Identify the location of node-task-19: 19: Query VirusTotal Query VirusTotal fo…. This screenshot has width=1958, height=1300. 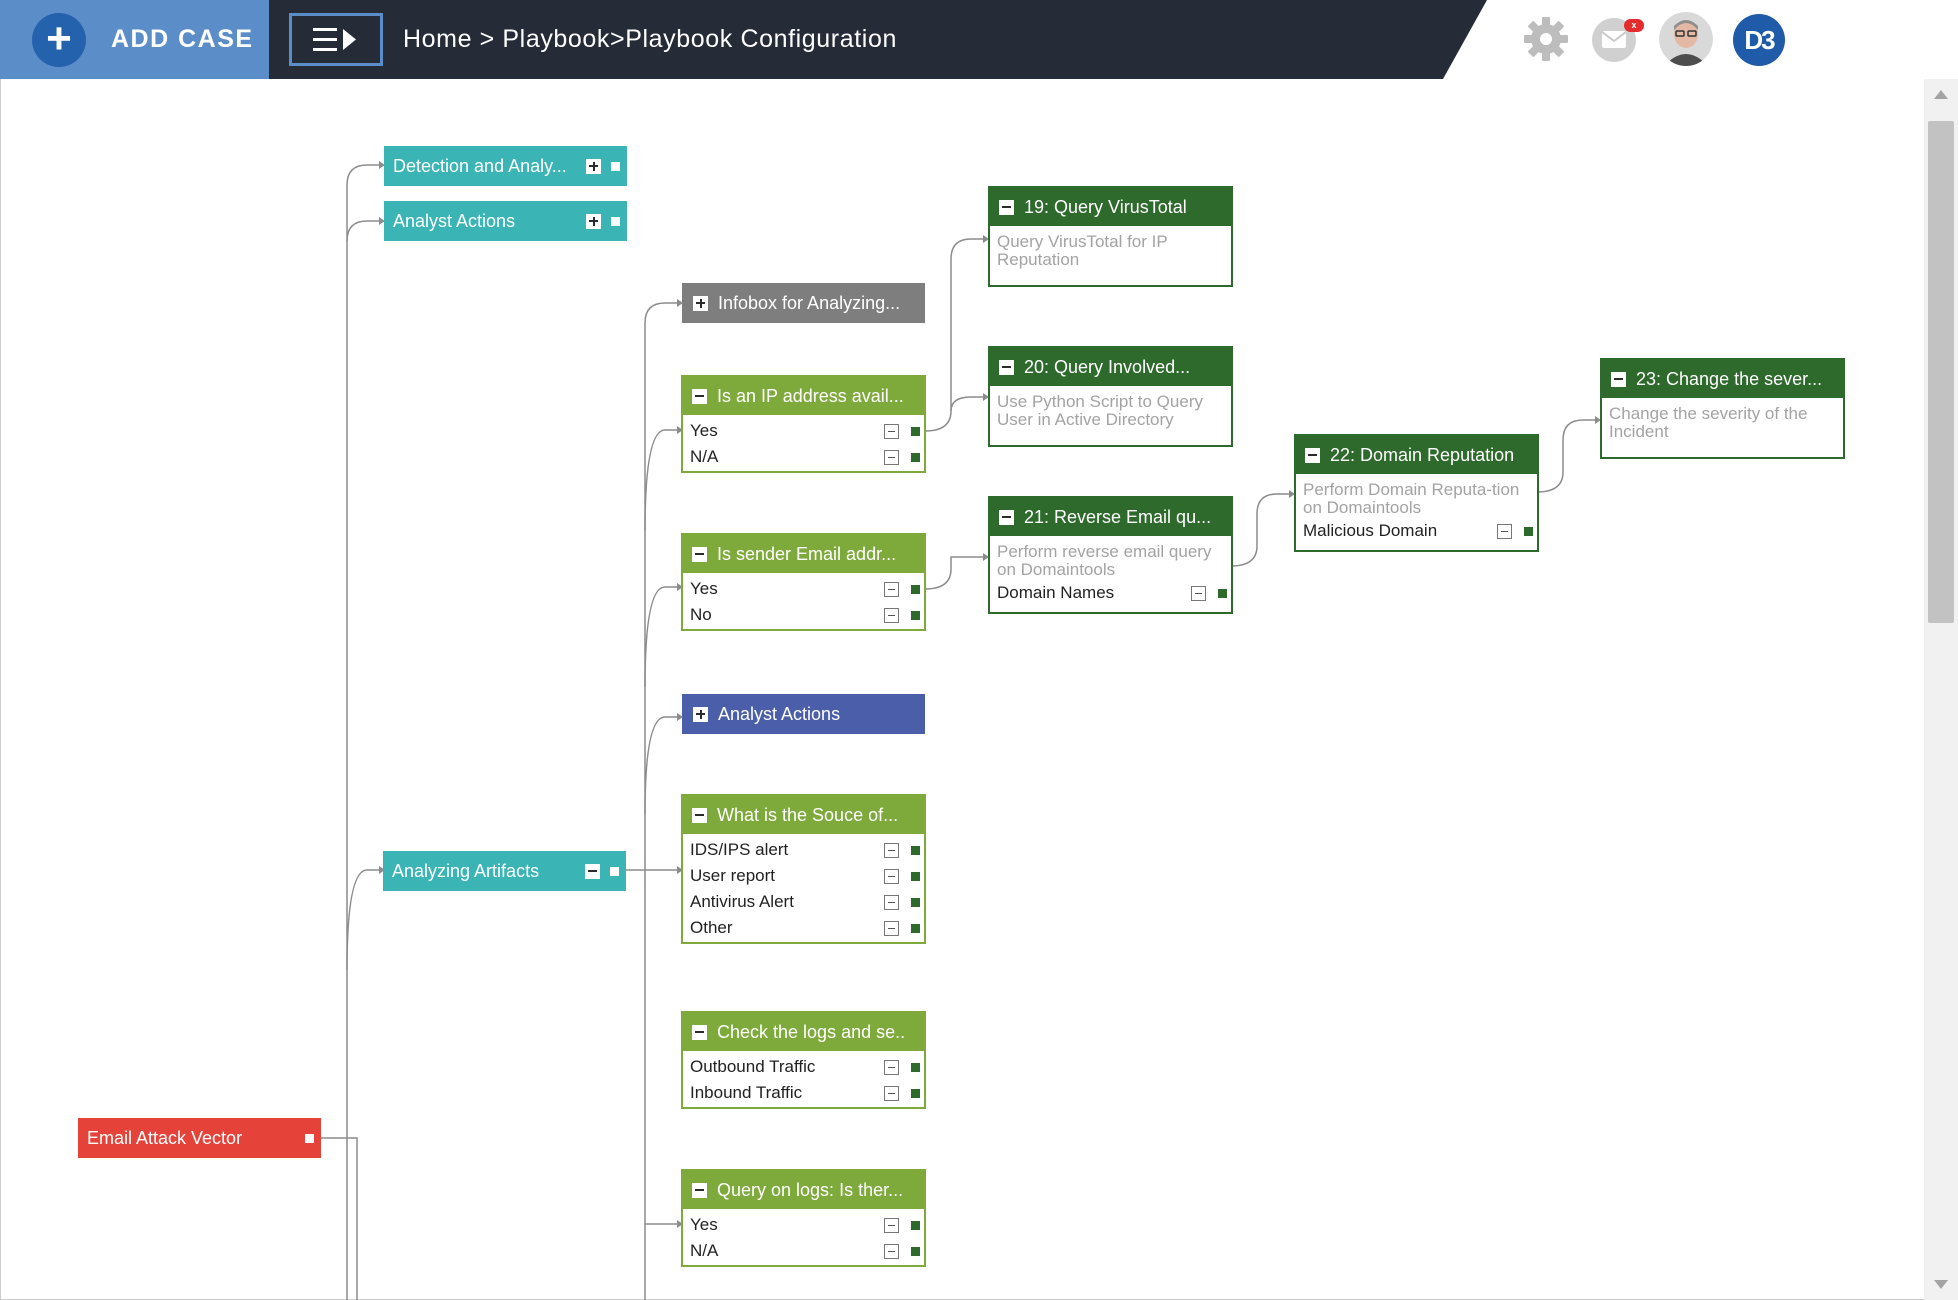
(1110, 236).